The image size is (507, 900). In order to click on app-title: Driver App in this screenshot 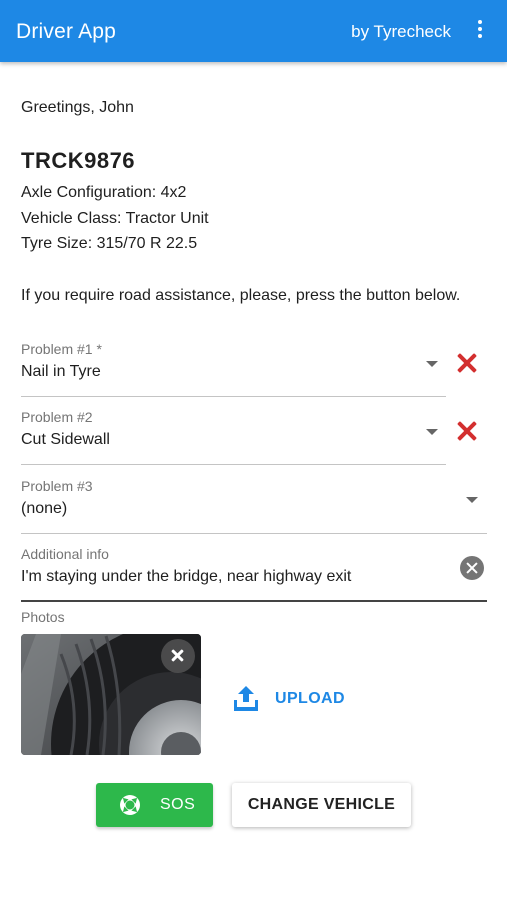, I will do `click(66, 31)`.